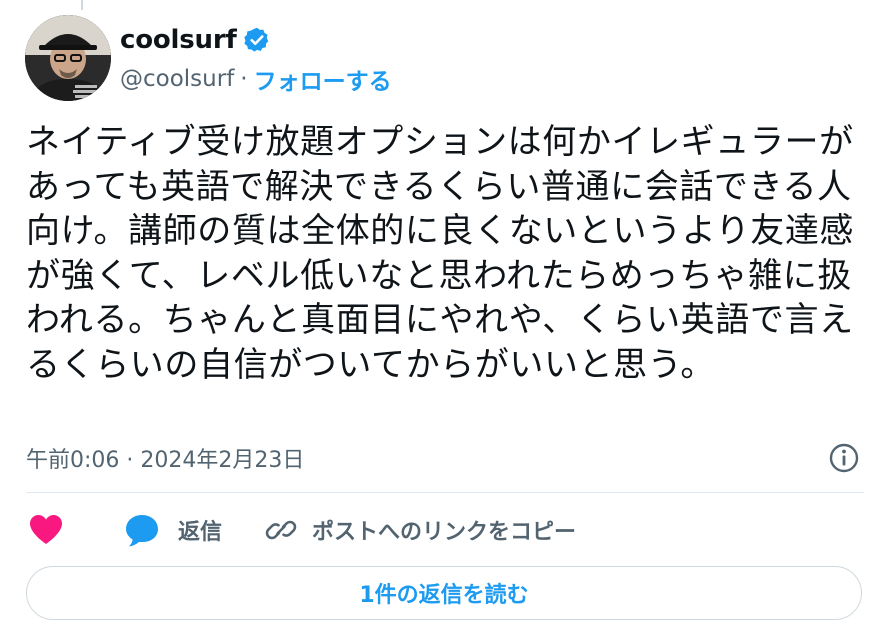 This screenshot has height=640, width=884. I want to click on handle-row: @coolsurf · フォローする, so click(256, 79).